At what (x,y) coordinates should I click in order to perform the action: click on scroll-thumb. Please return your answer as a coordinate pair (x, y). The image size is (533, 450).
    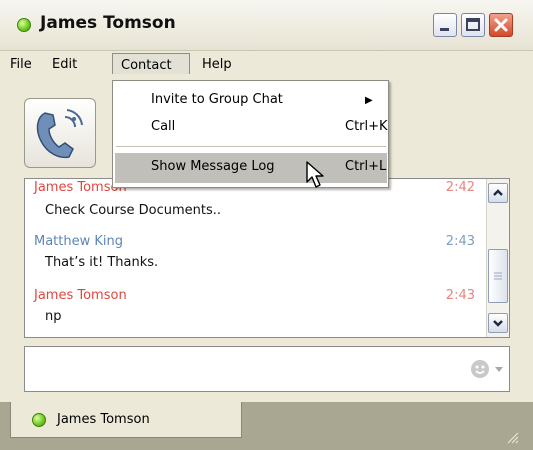
    Looking at the image, I should click on (498, 276).